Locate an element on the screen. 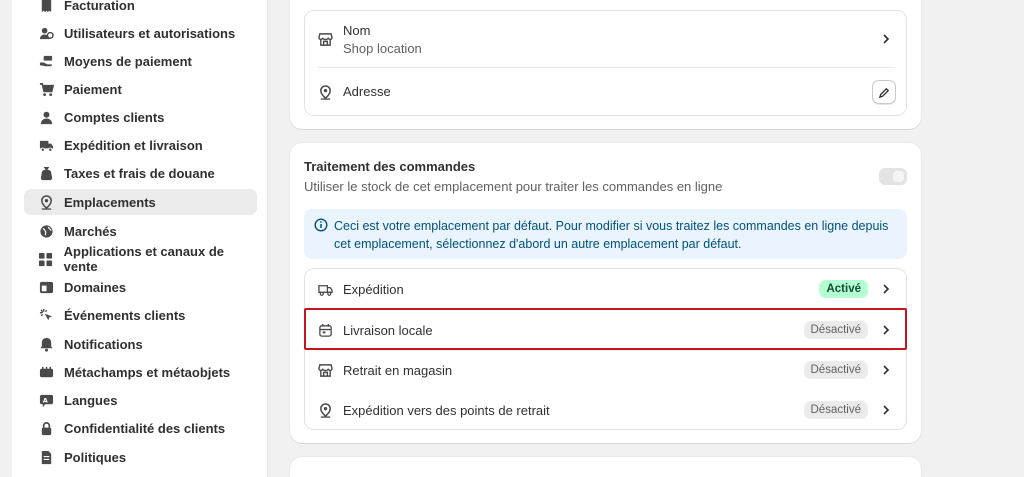 This screenshot has height=477, width=1024. domain-icon is located at coordinates (46, 287).